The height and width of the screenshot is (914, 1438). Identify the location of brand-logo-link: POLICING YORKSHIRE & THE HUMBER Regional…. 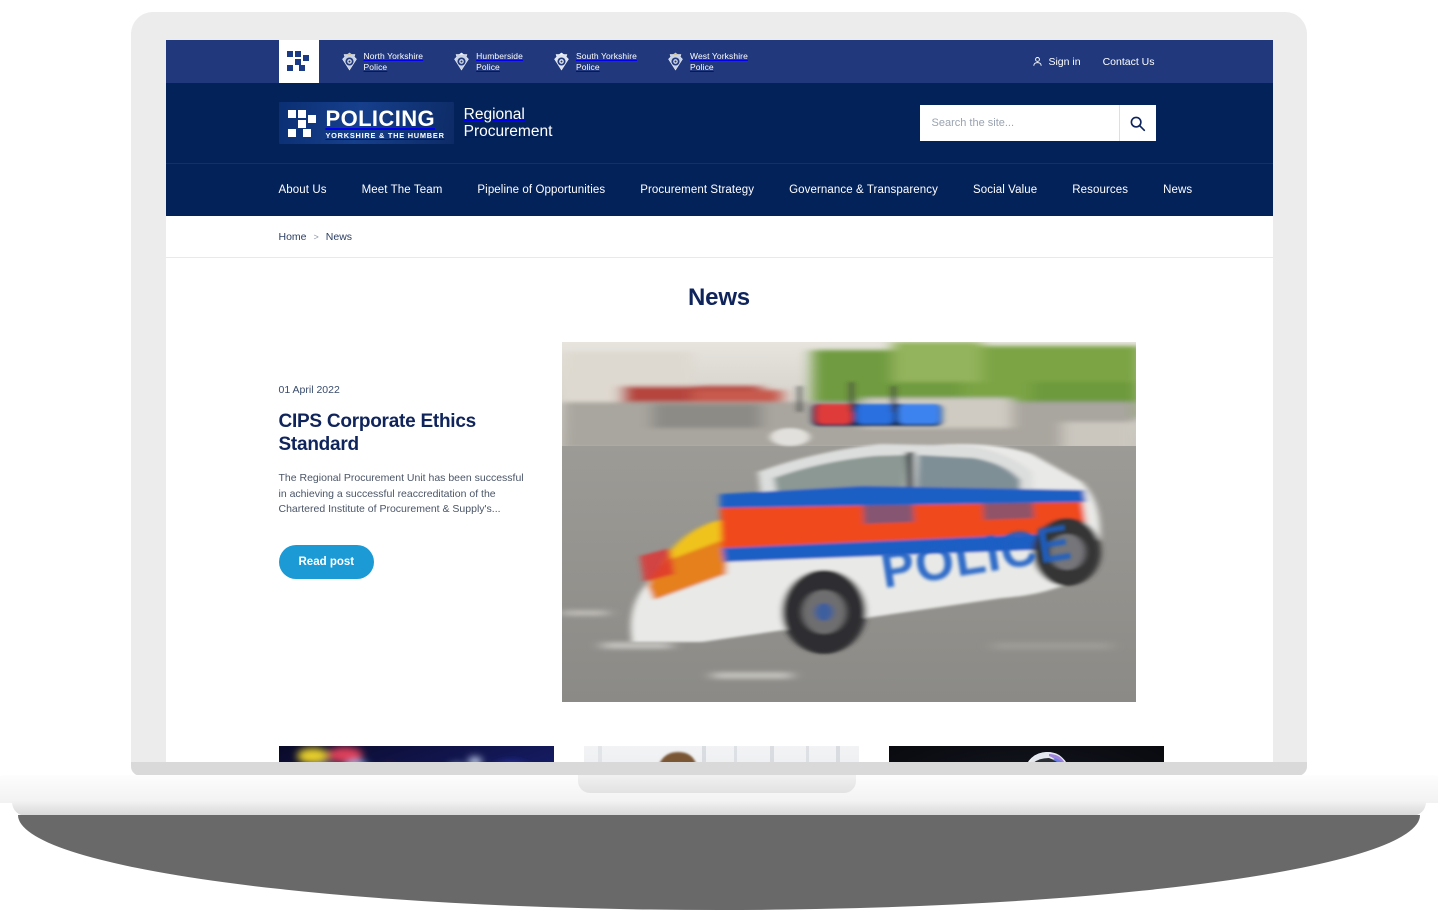
(415, 123).